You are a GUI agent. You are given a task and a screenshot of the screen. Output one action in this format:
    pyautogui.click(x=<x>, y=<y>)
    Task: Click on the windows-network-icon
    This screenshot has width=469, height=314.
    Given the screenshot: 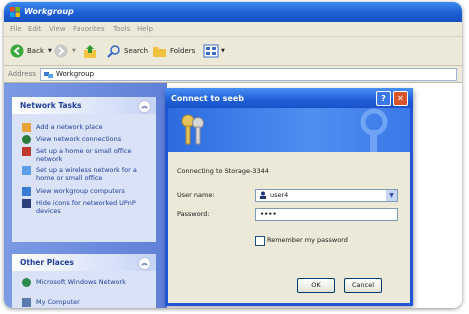 What is the action you would take?
    pyautogui.click(x=26, y=282)
    